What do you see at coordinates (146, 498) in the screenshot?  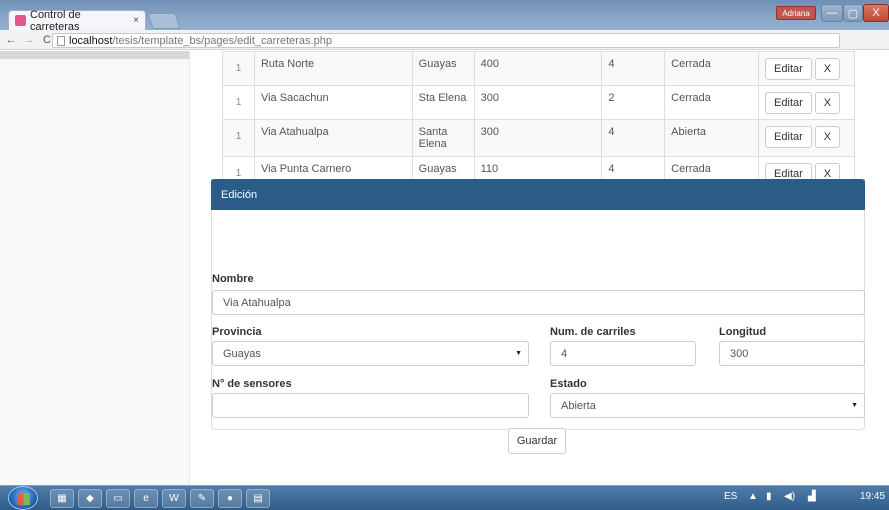 I see `taskbar-ie-icon: e` at bounding box center [146, 498].